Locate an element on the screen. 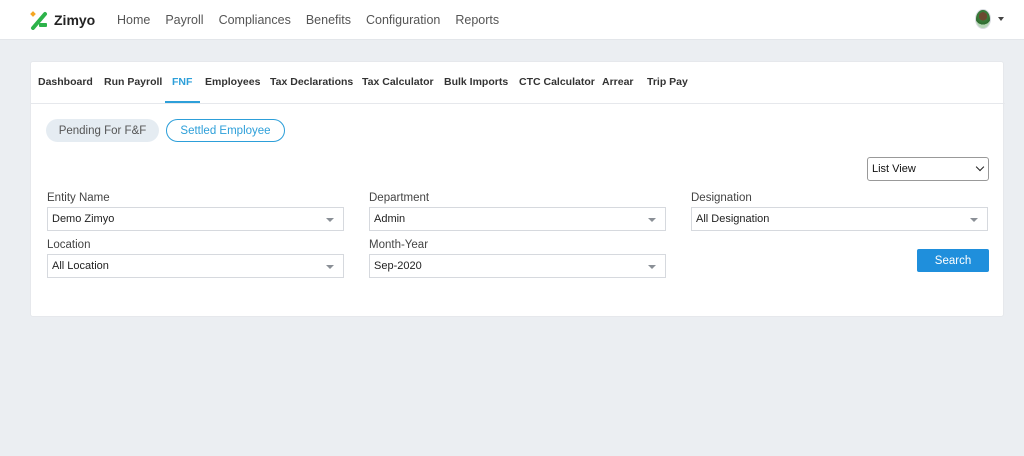 This screenshot has height=456, width=1024. brand-logo: Zimyo is located at coordinates (62, 20).